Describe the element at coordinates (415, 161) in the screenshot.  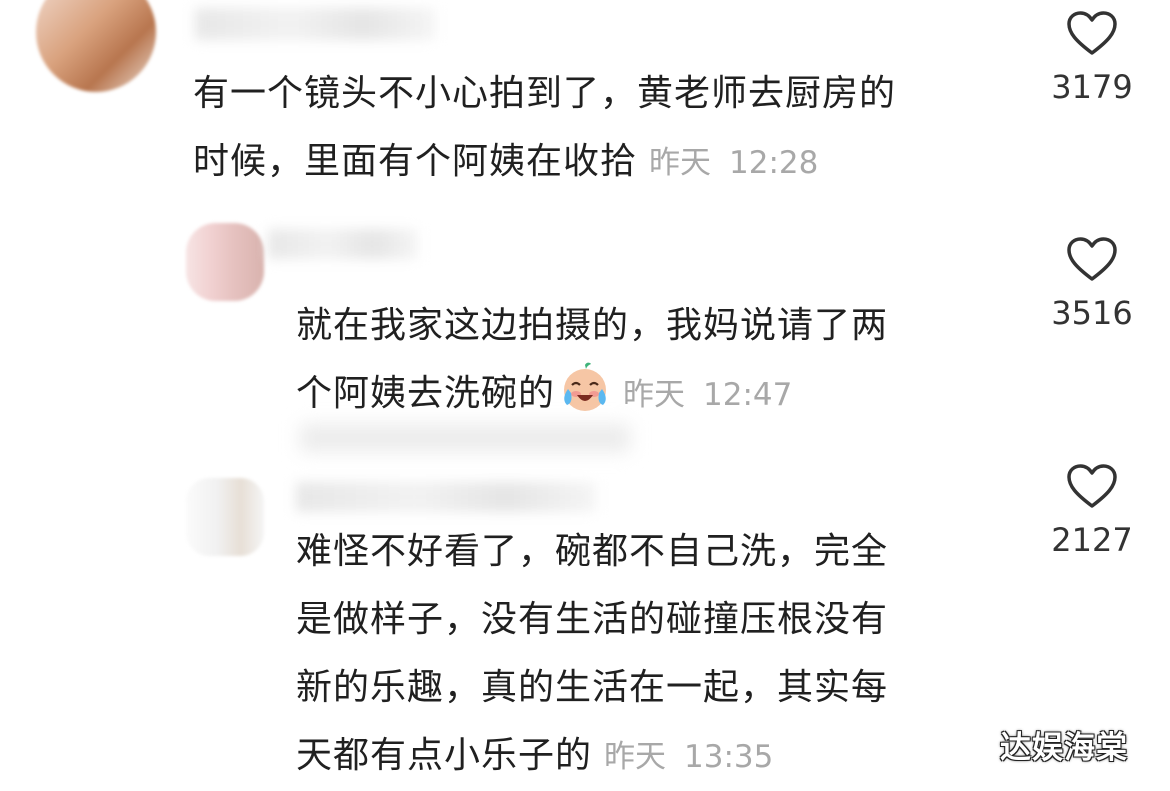
I see `comment-text-line: 时候，里面有个阿姨在收拾` at that location.